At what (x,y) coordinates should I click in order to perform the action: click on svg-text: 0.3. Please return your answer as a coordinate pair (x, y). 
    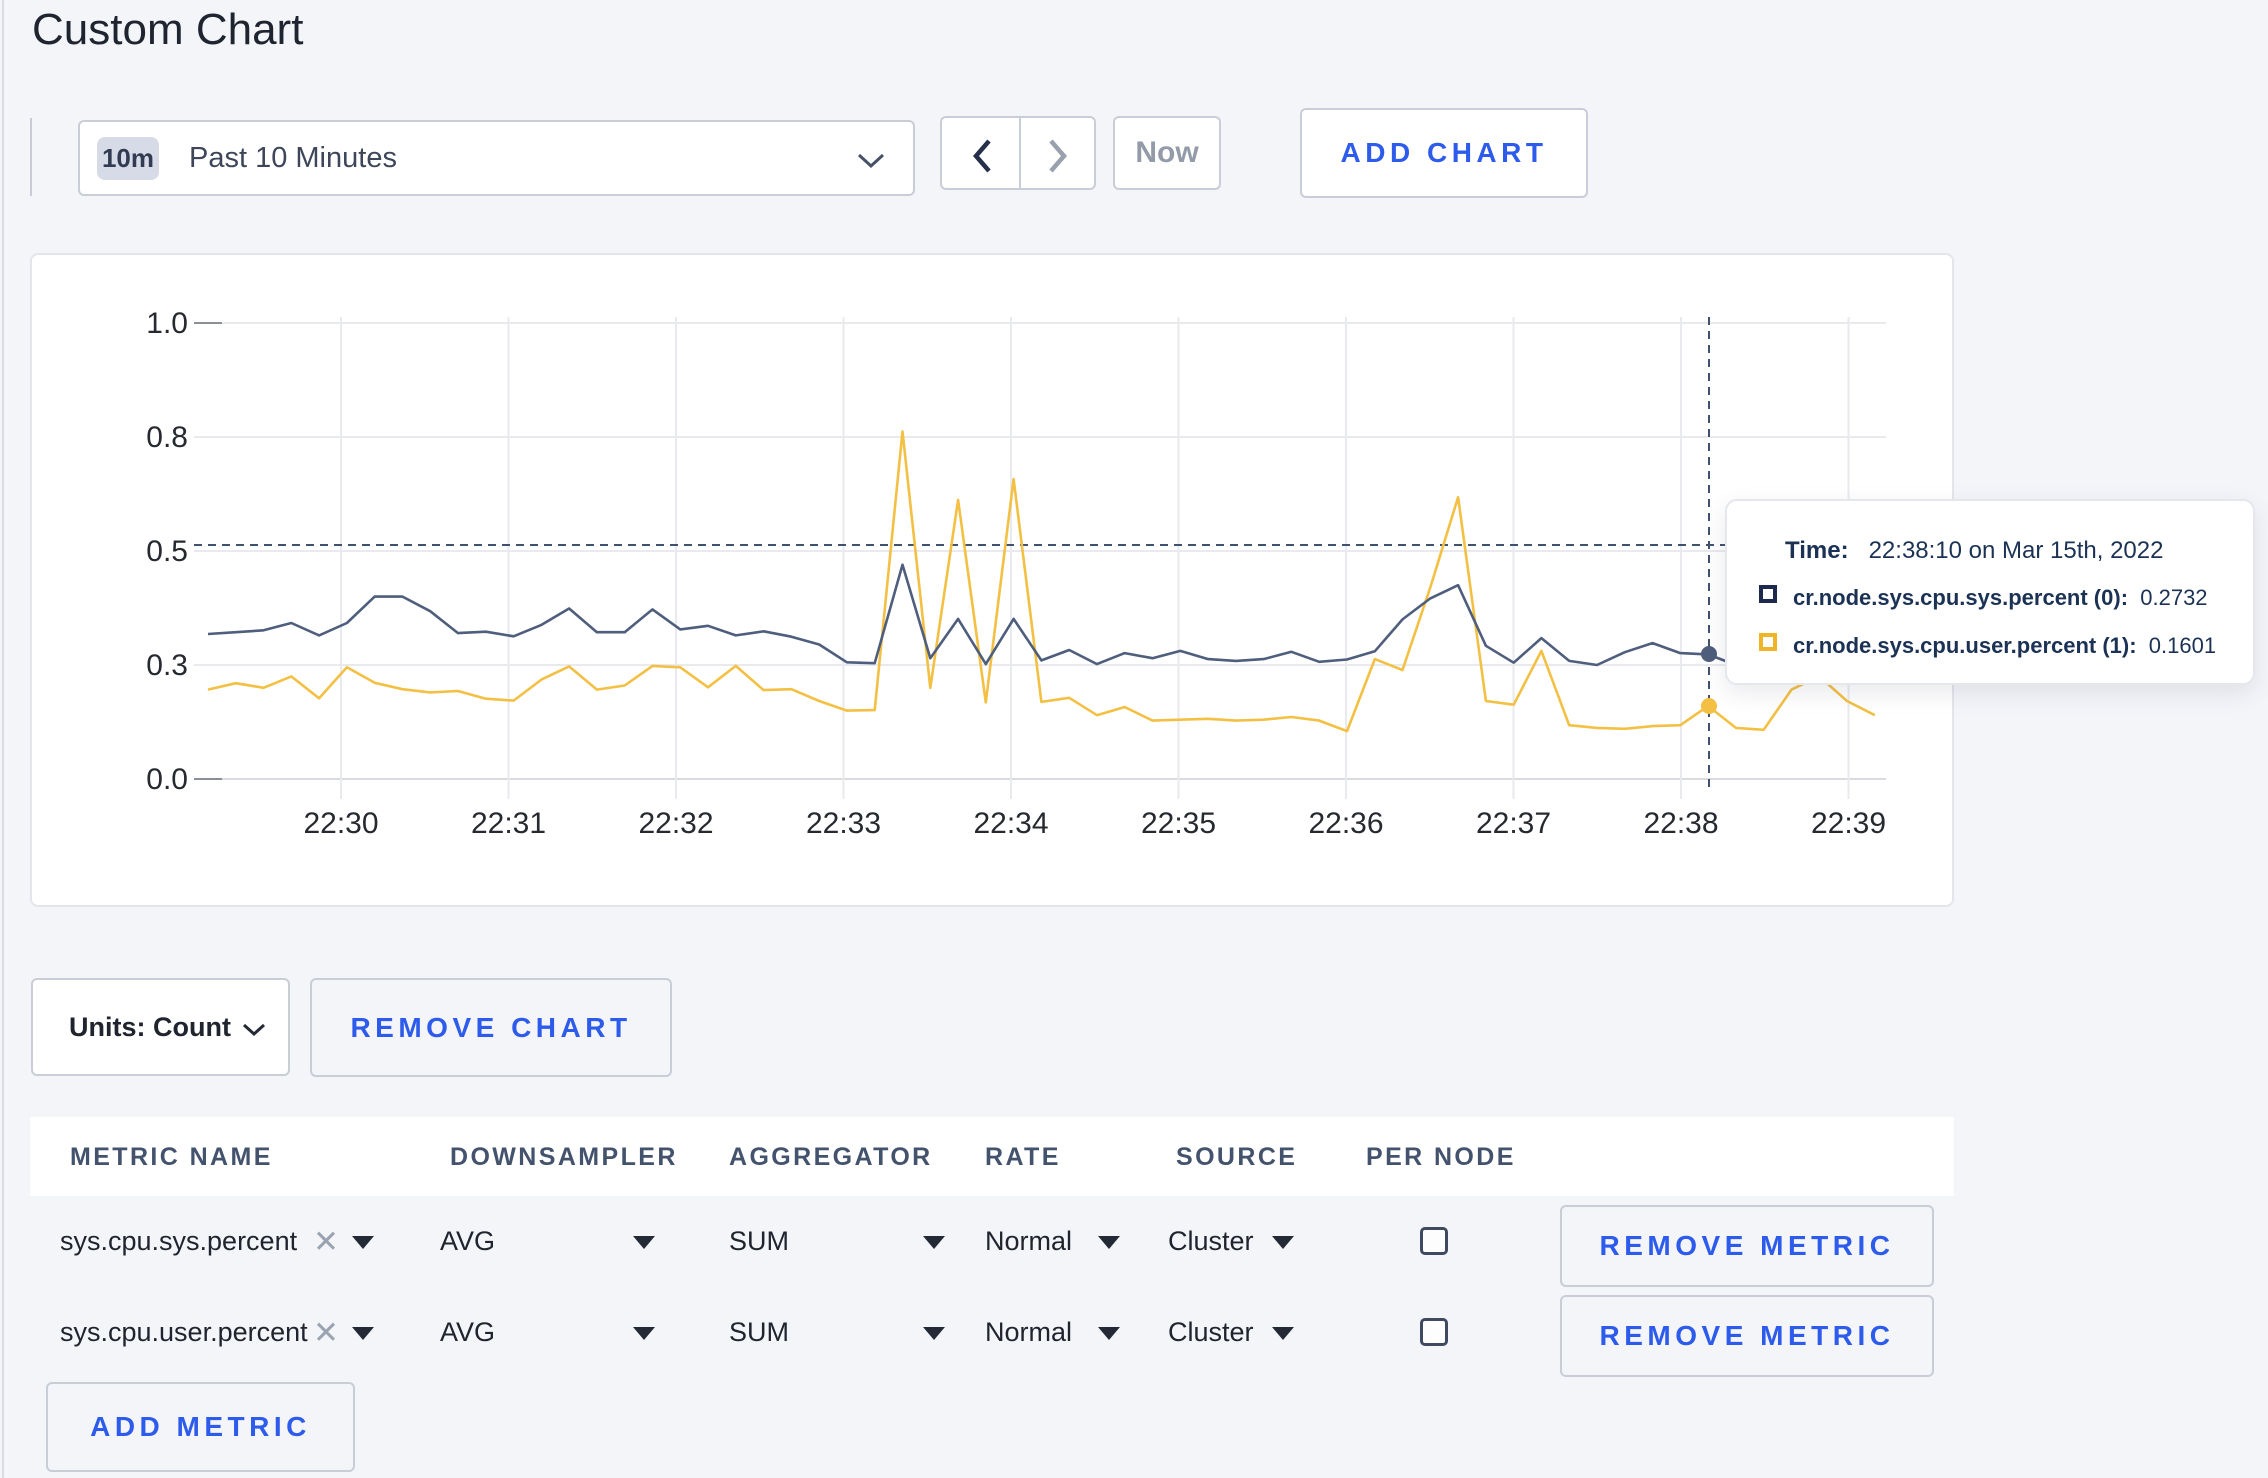
    Looking at the image, I should click on (167, 665).